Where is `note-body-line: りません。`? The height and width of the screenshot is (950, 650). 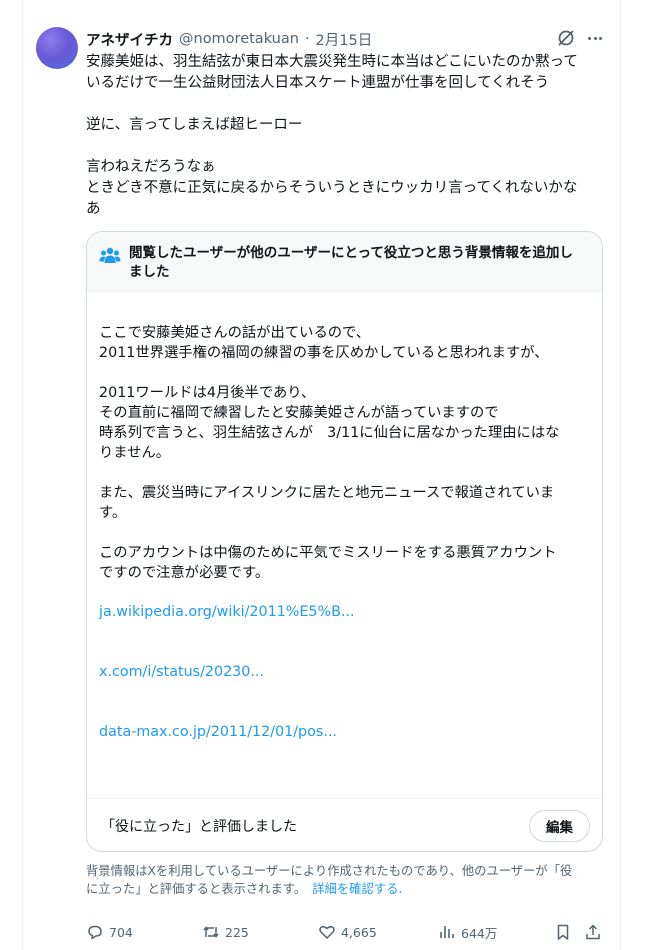
note-body-line: りません。 is located at coordinates (135, 453).